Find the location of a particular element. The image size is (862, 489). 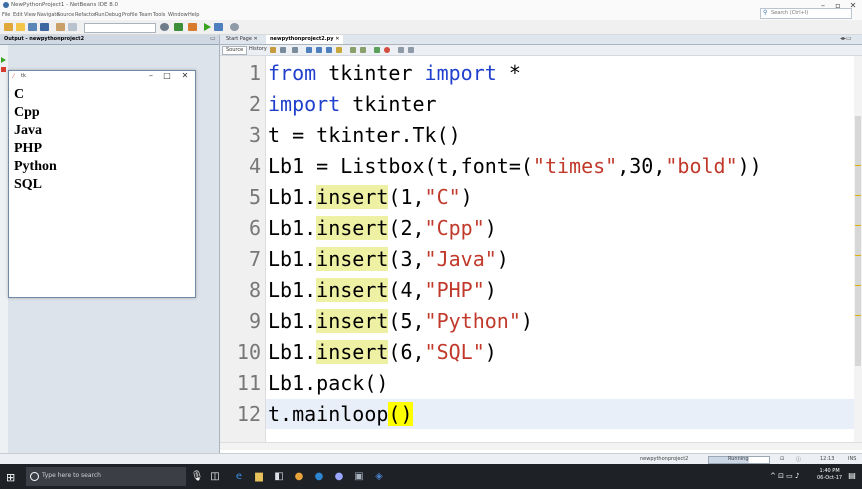

store-icon: ◧ is located at coordinates (279, 476).